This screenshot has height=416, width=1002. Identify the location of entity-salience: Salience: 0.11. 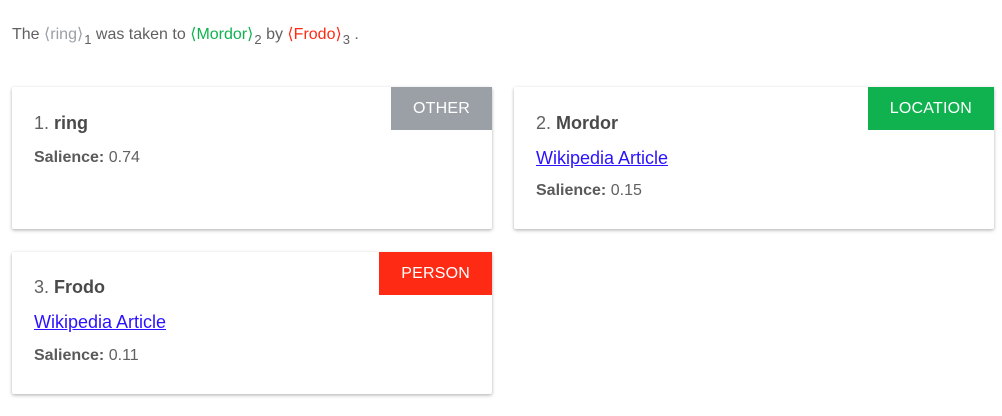
(86, 356).